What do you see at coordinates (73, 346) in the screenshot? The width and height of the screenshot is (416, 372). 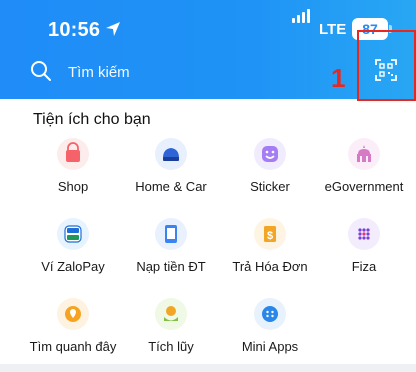 I see `utility-label: Tìm quanh đây` at bounding box center [73, 346].